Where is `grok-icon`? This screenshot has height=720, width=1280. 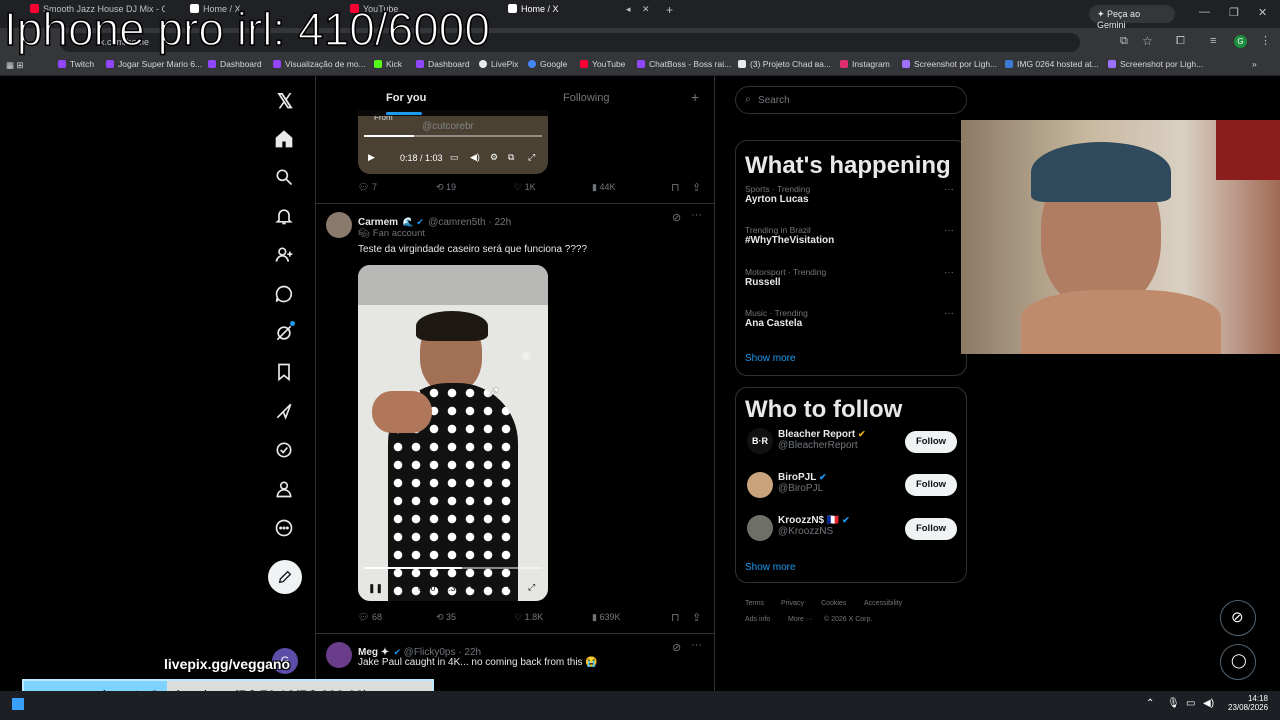
grok-icon is located at coordinates (285, 333).